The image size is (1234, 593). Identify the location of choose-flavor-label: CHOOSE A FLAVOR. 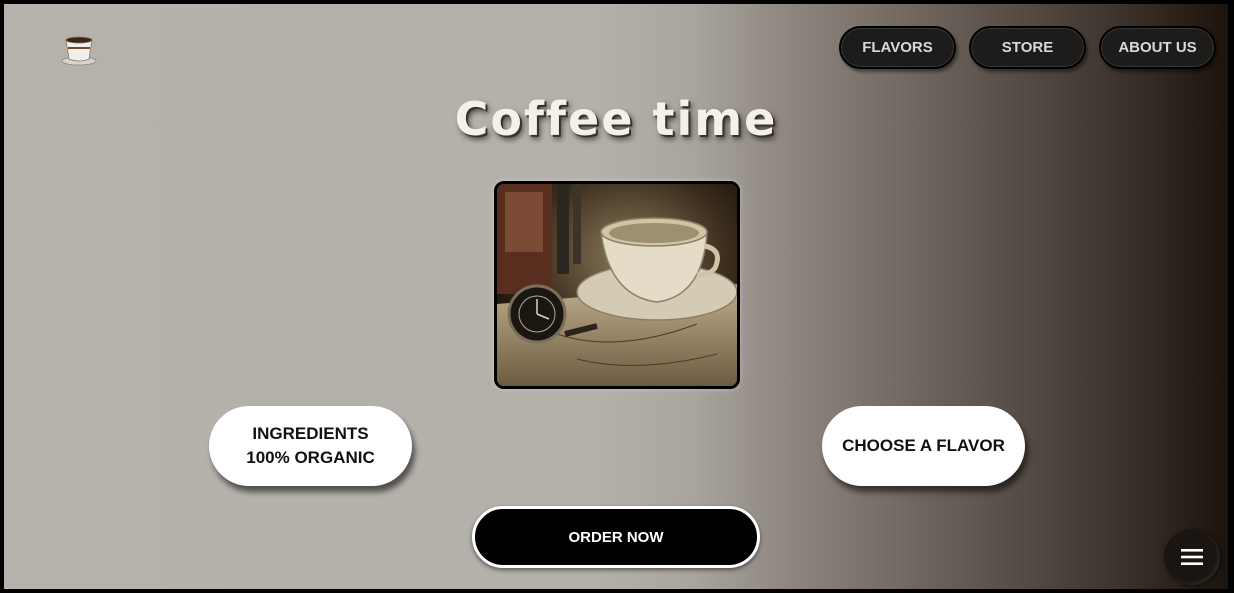
(923, 445).